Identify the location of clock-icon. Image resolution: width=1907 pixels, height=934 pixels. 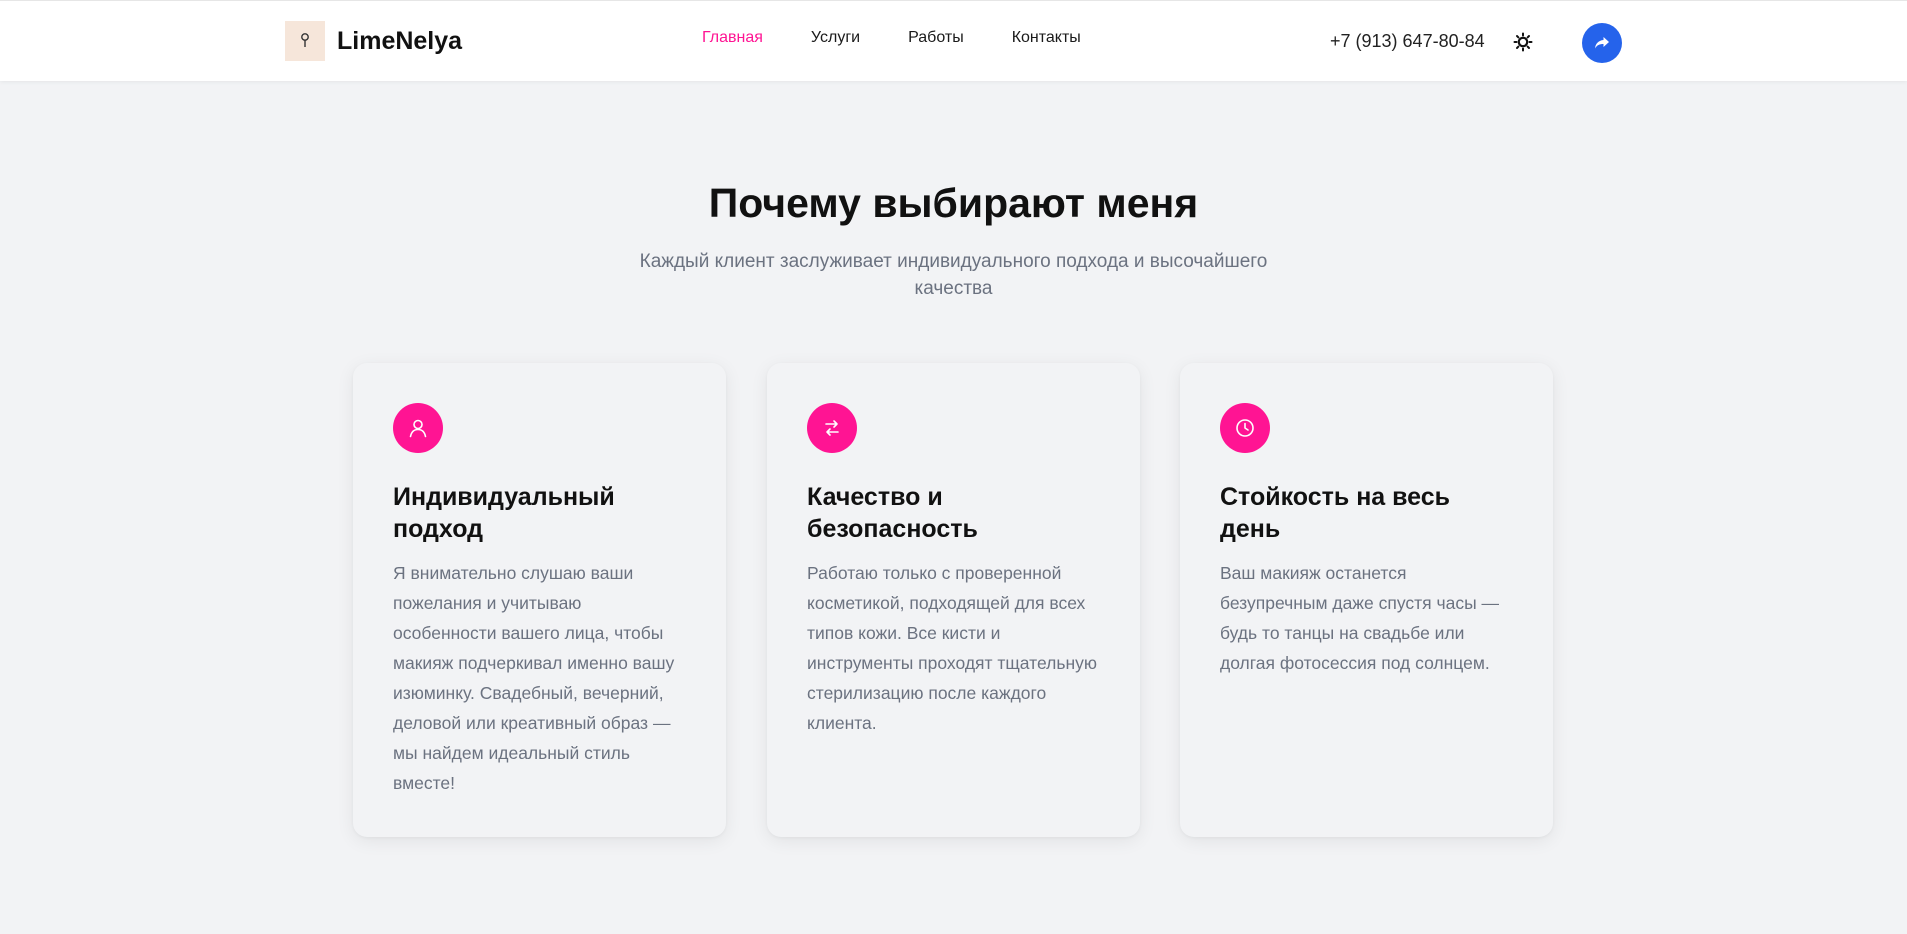
(1245, 428).